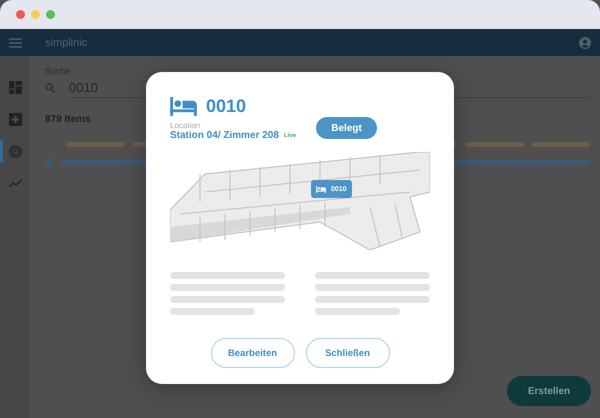 The width and height of the screenshot is (600, 418). What do you see at coordinates (348, 353) in the screenshot?
I see `close-button: Schließen` at bounding box center [348, 353].